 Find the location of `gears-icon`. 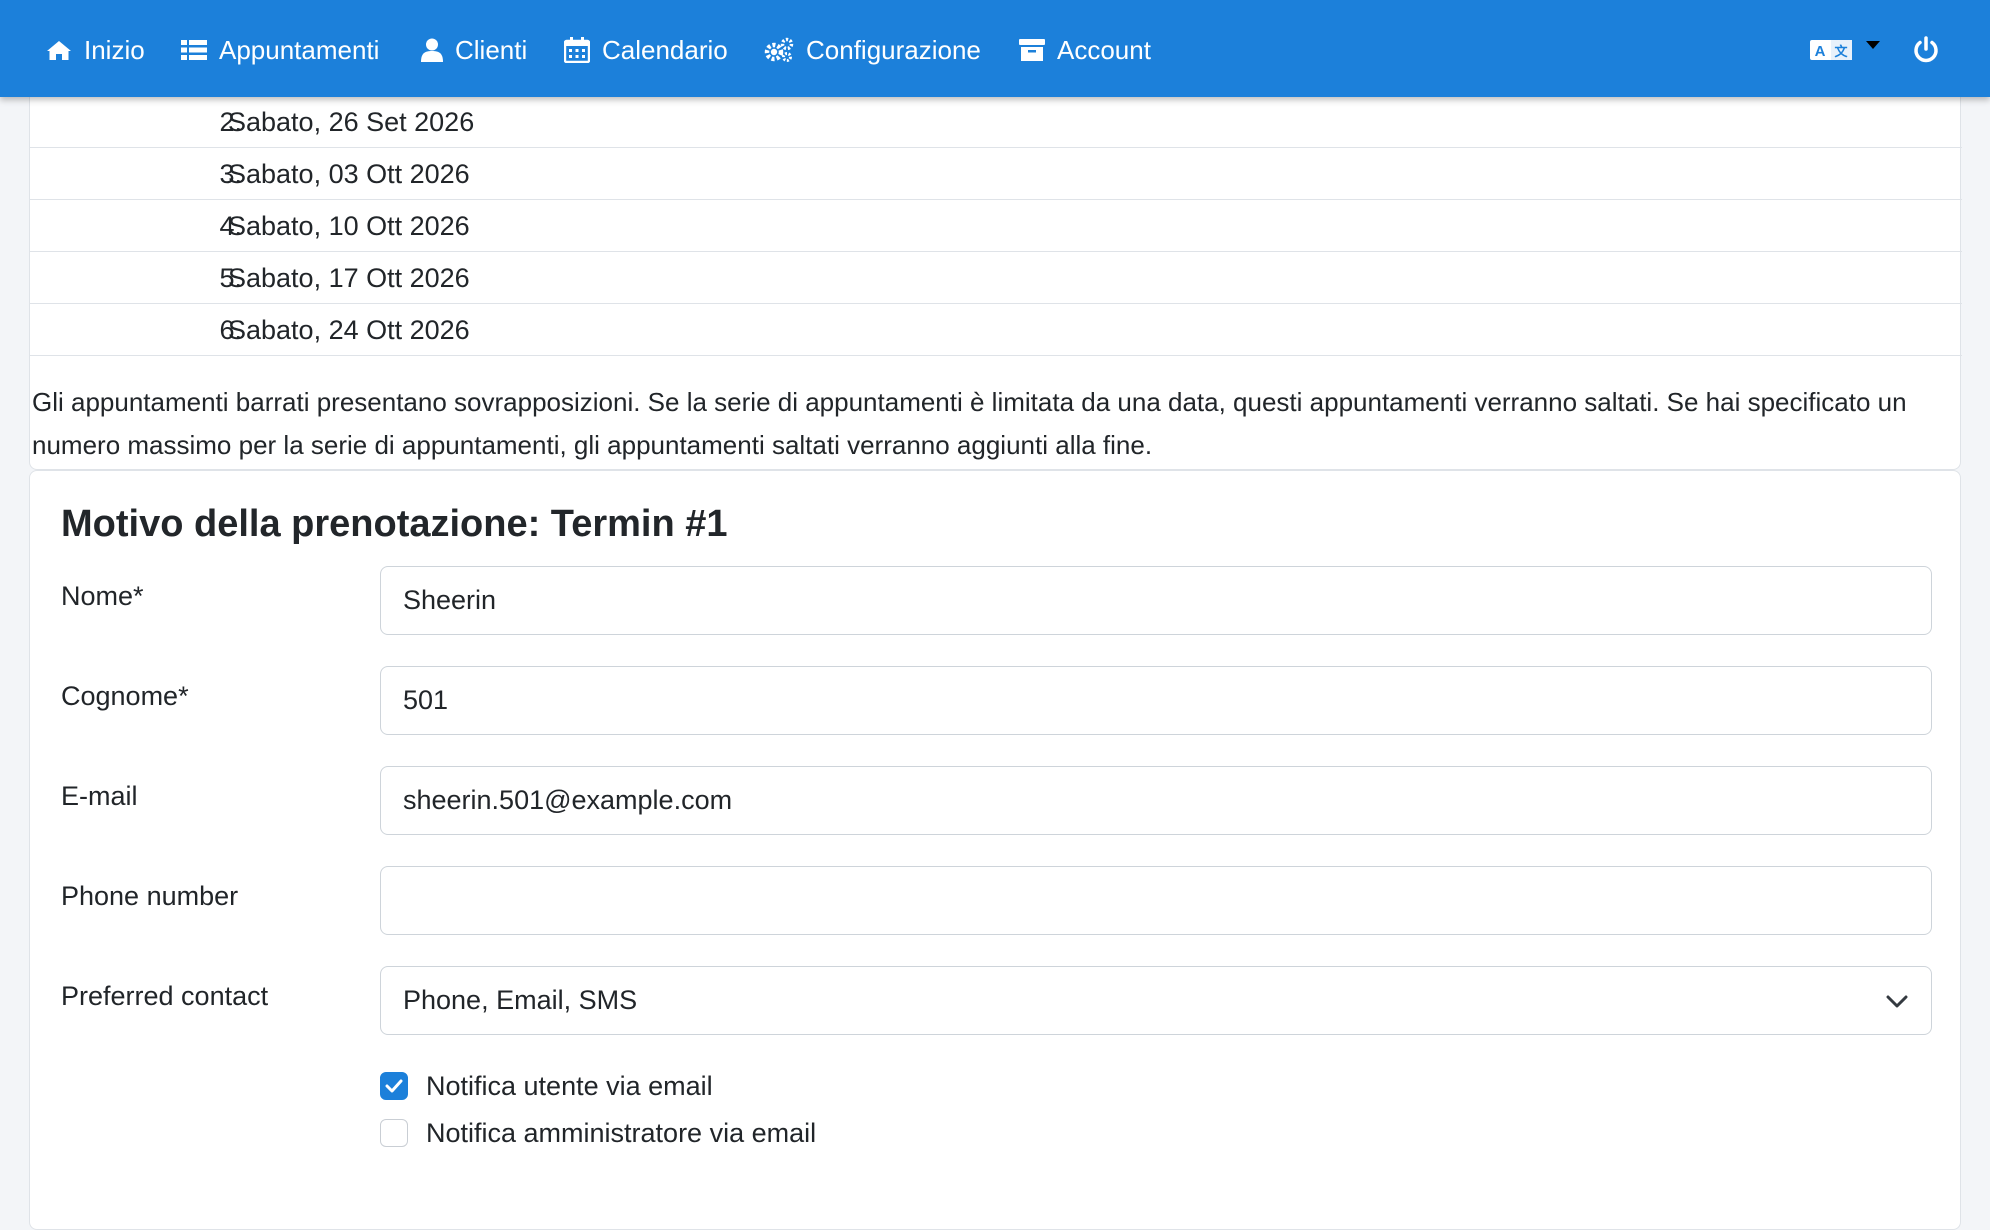

gears-icon is located at coordinates (779, 49).